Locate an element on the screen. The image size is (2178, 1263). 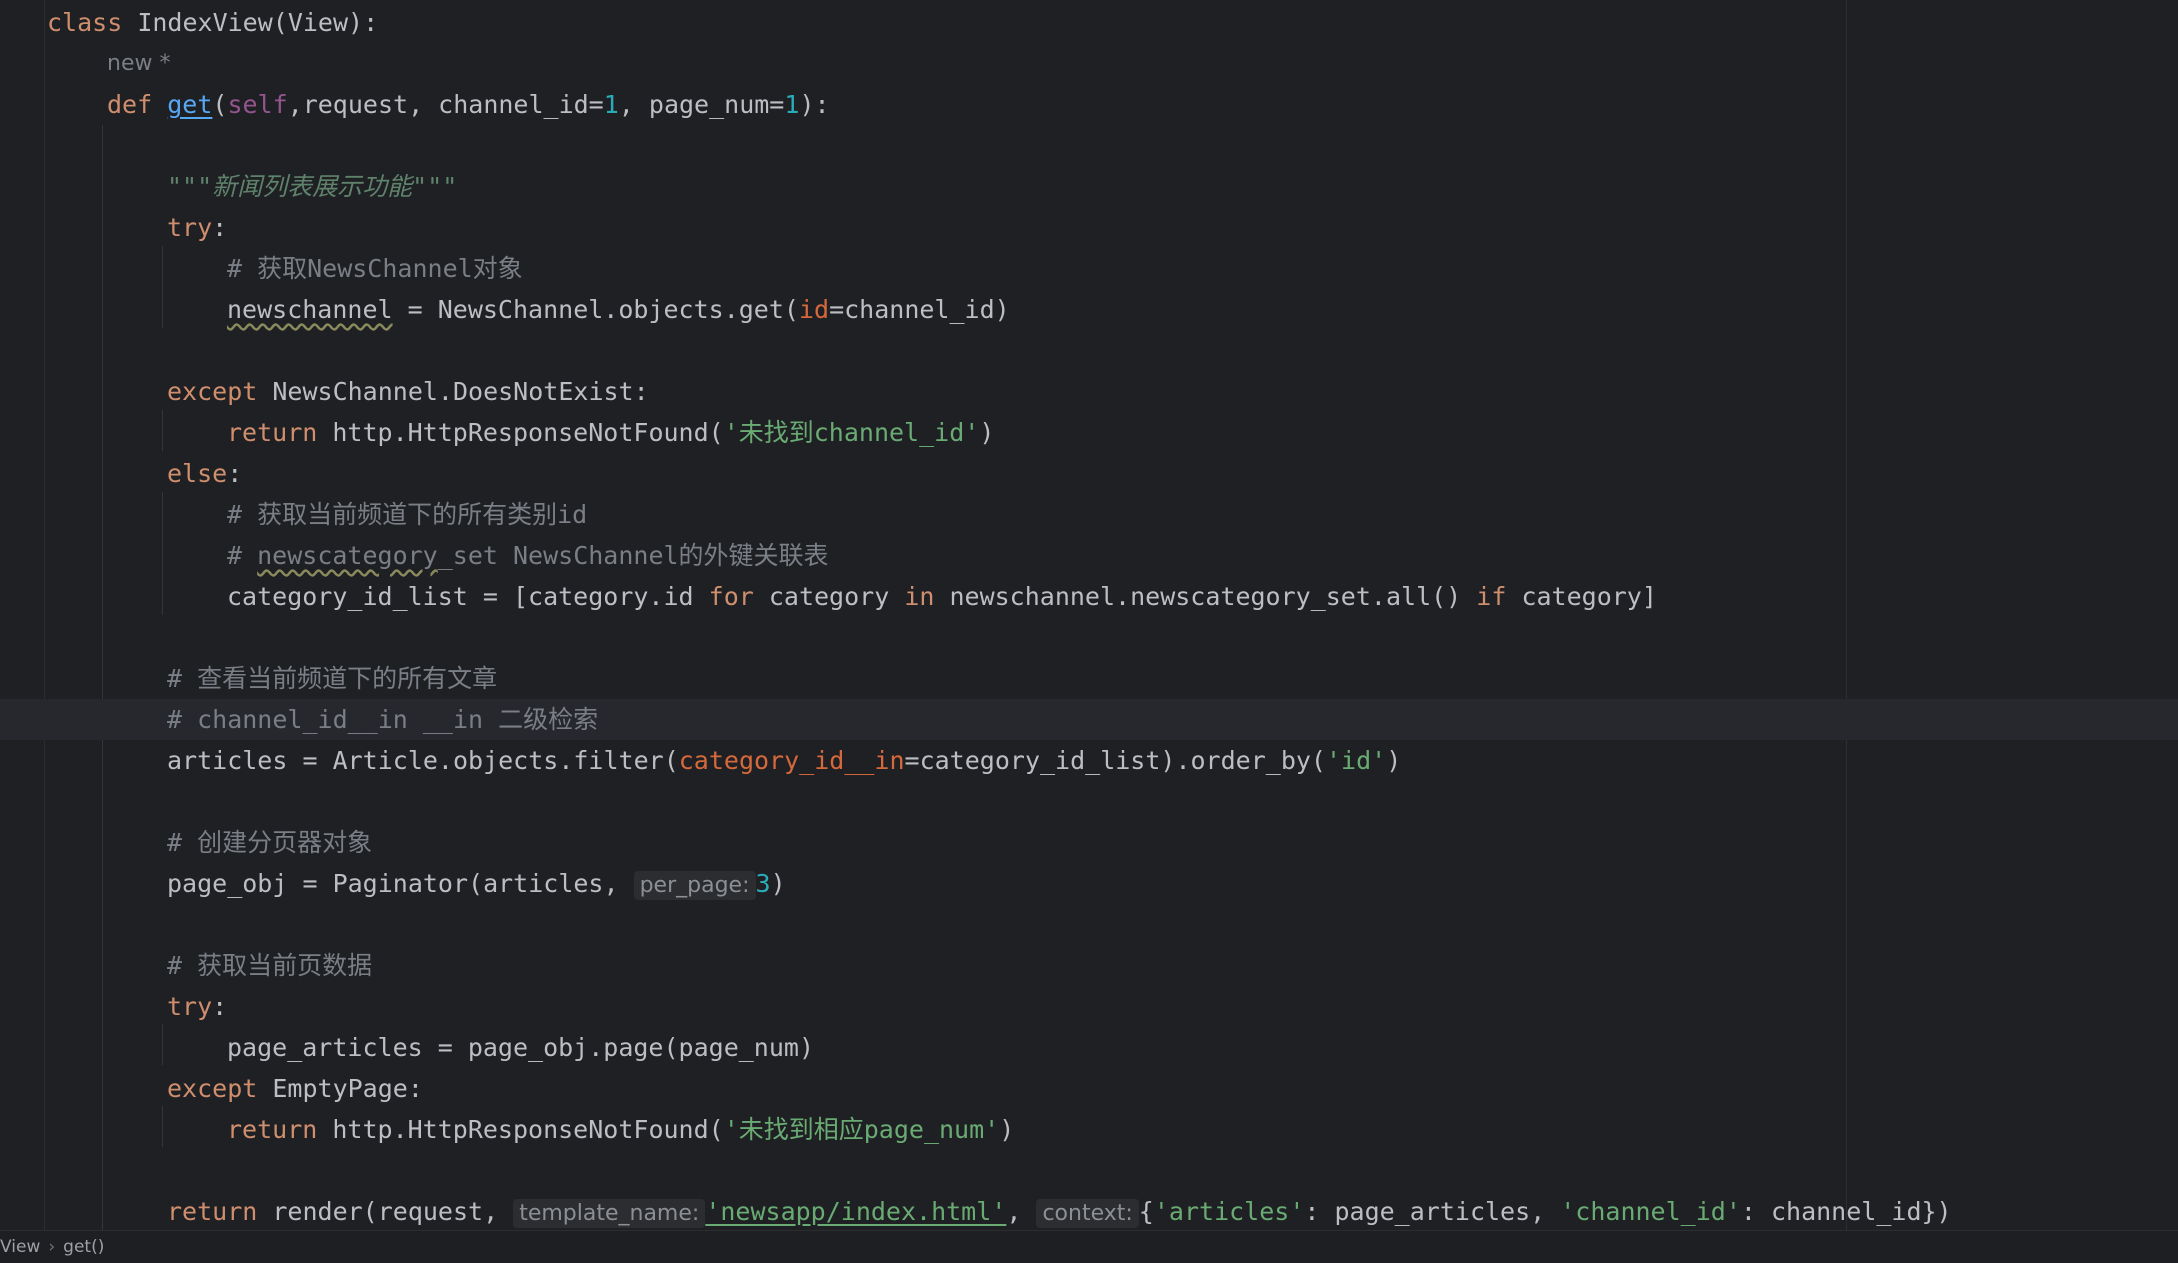
chevron-right-icon: › is located at coordinates (52, 1247).